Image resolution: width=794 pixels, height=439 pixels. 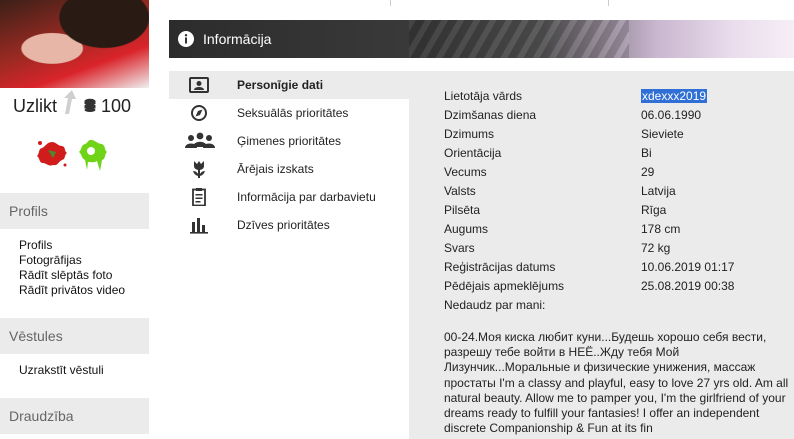 I want to click on field-label-username: Lietotāja vārds, so click(x=483, y=96).